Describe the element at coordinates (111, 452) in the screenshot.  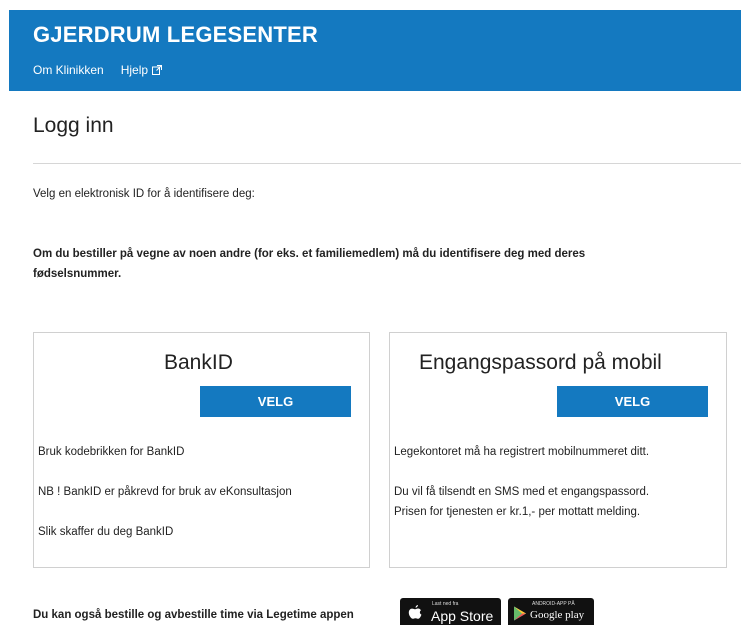
I see `bankid-info: Bruk kodebrikken for BankID` at that location.